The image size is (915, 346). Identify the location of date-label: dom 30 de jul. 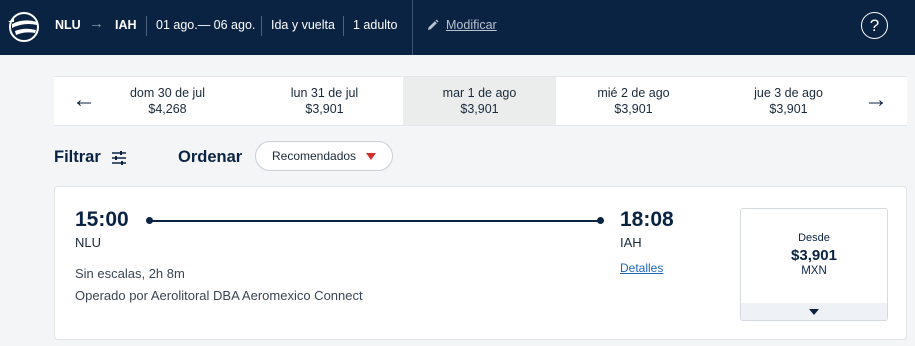
(167, 93).